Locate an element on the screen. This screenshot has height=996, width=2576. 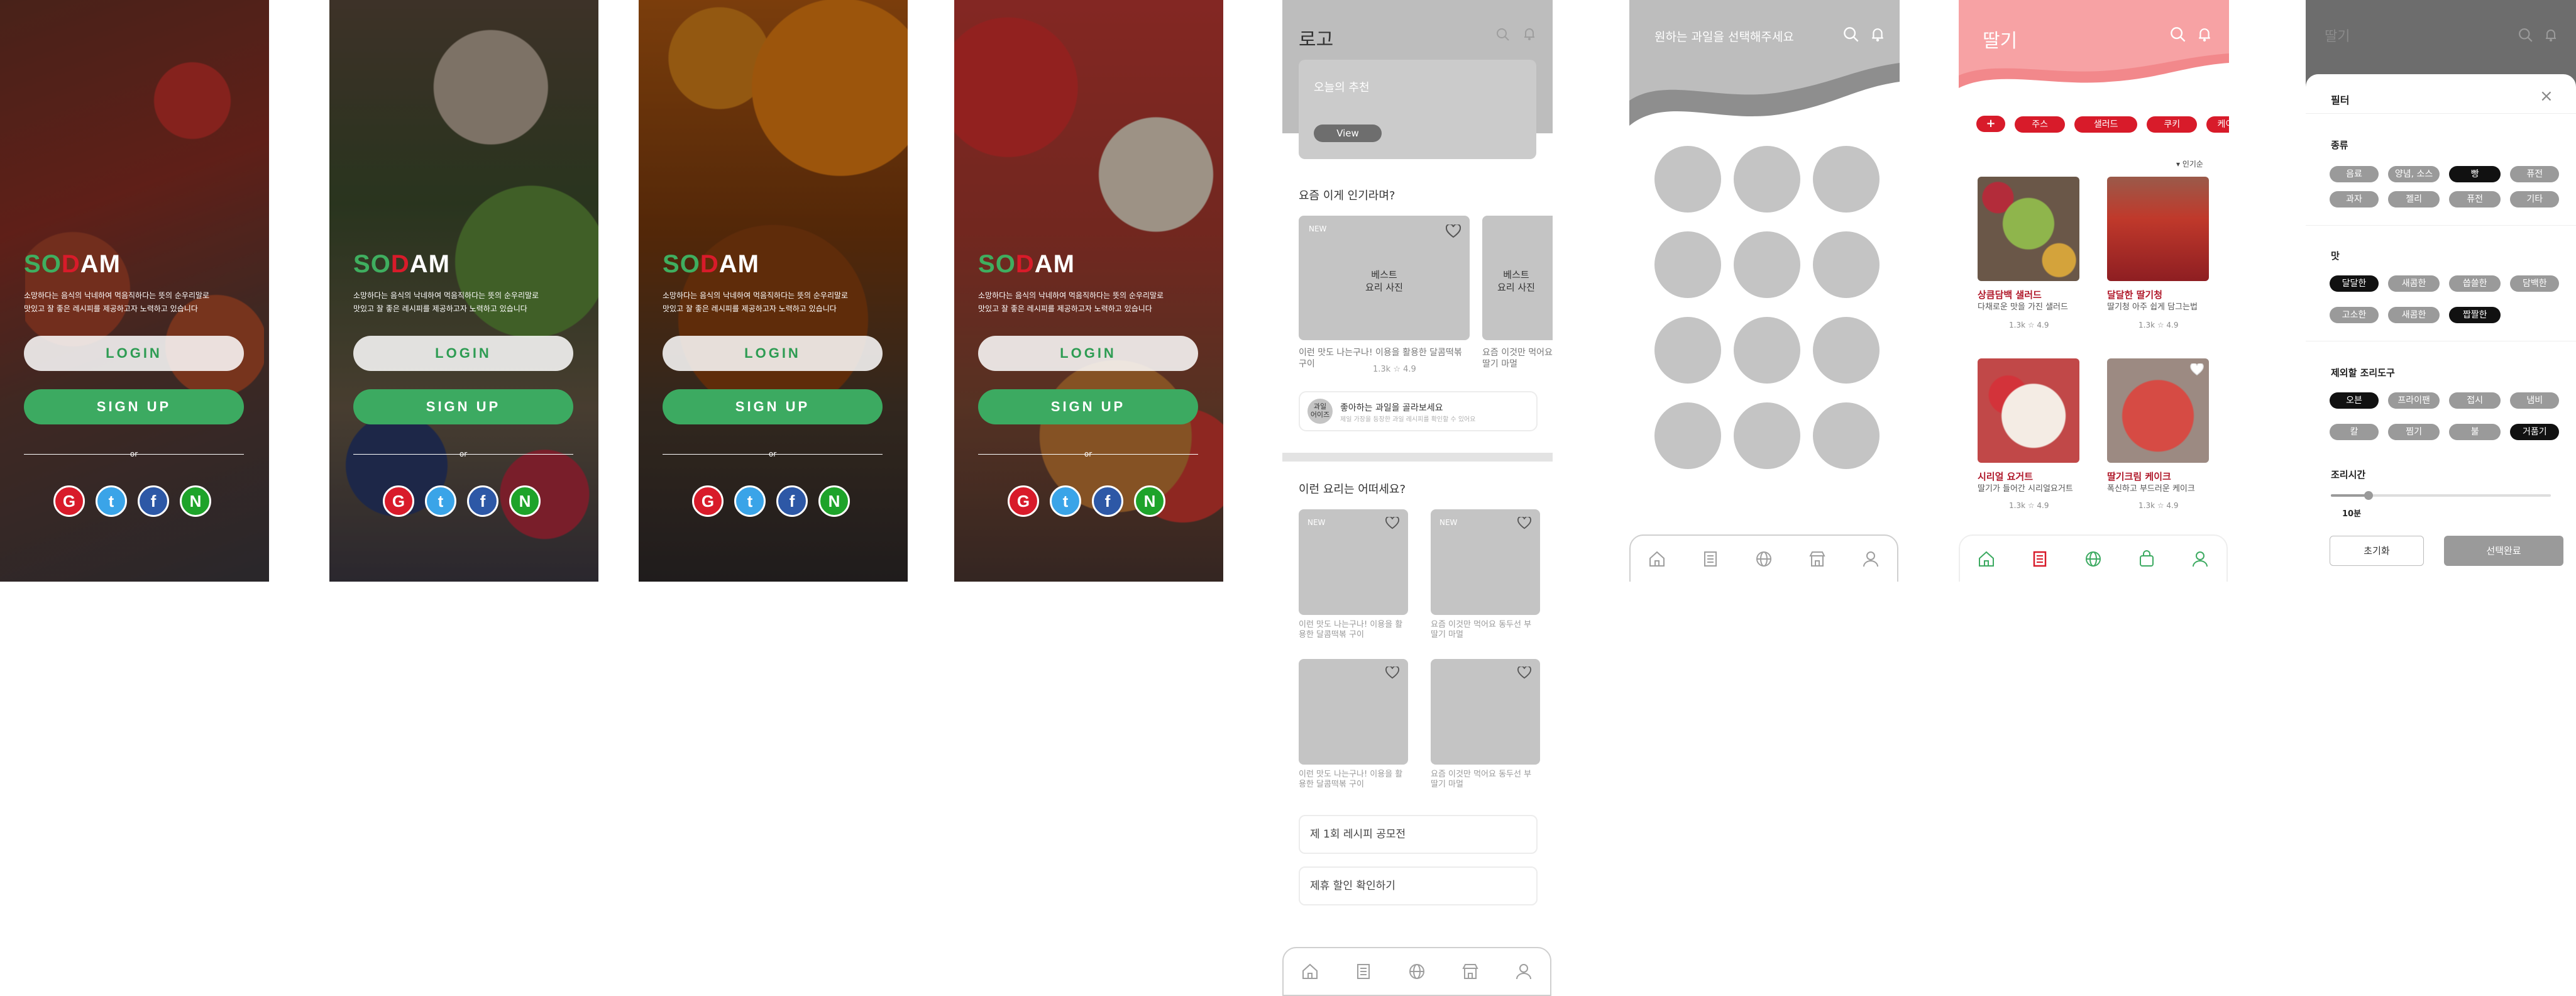
shopping-bag-icon is located at coordinates (2147, 559).